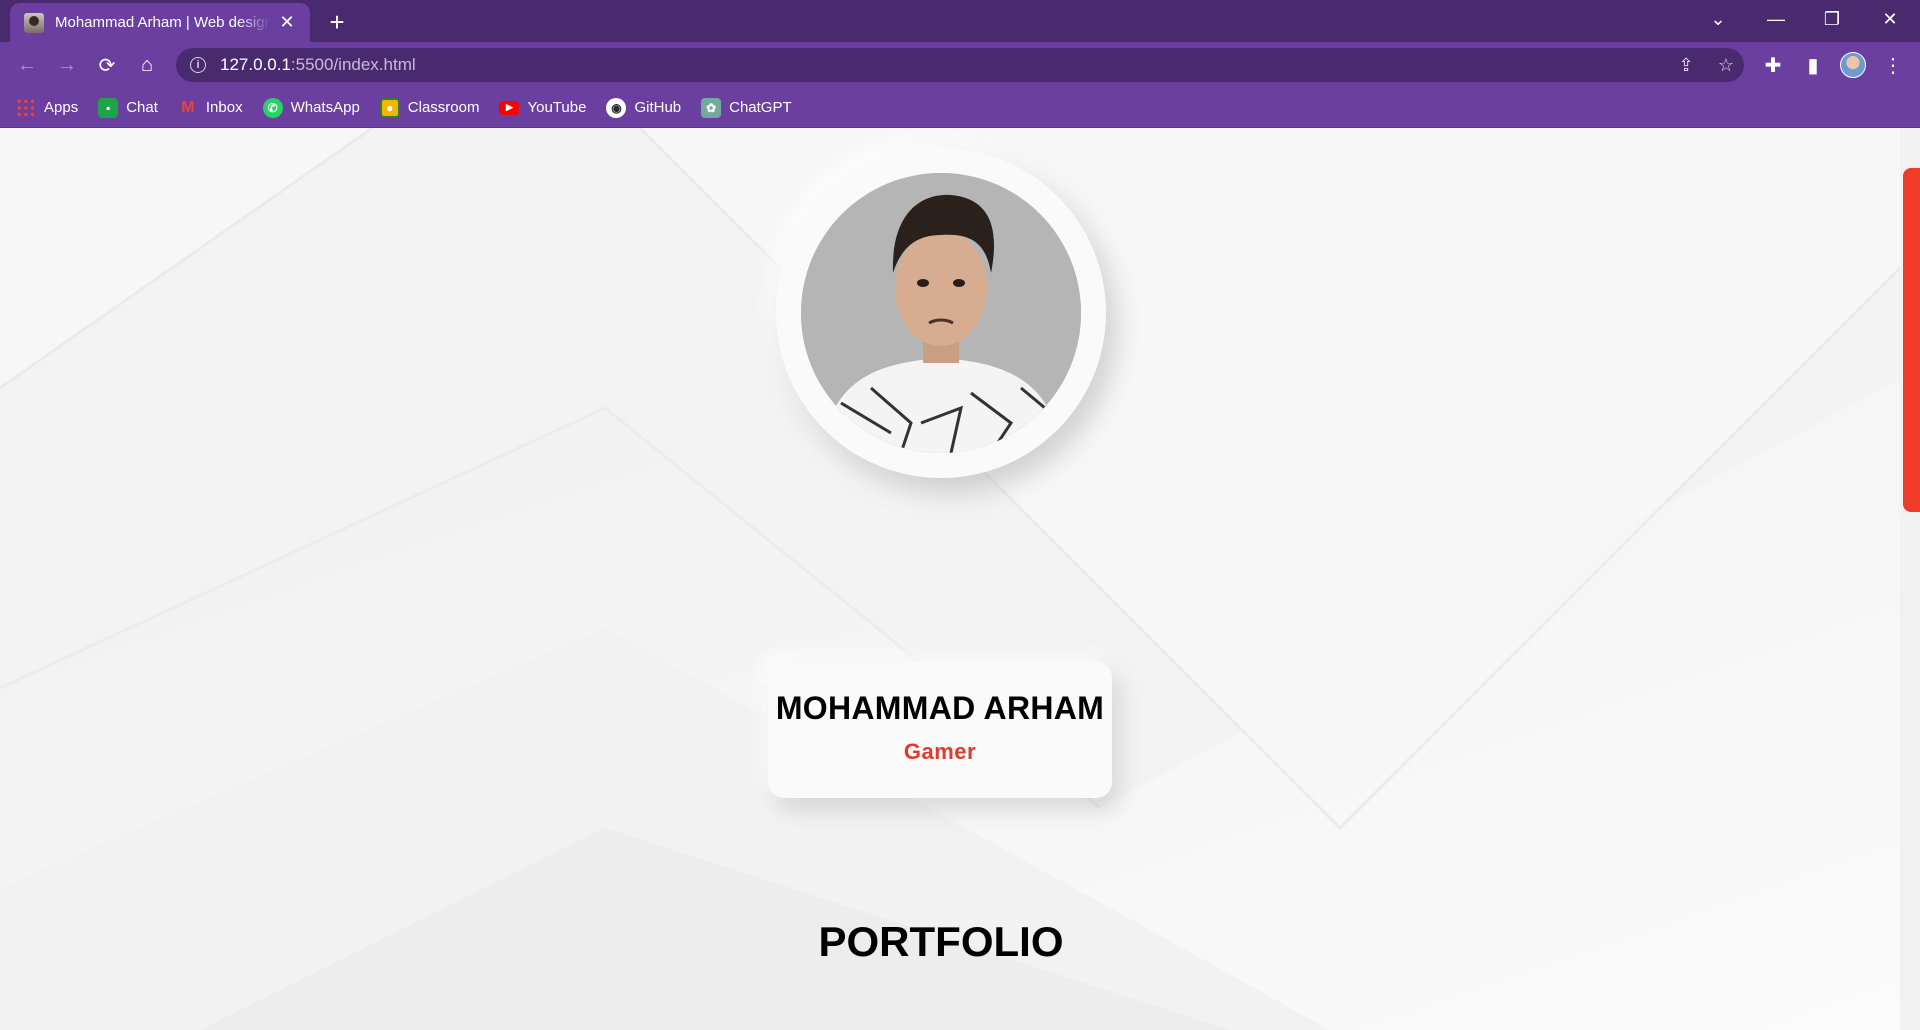  What do you see at coordinates (255, 64) in the screenshot?
I see `url-host: 127.0.0.1` at bounding box center [255, 64].